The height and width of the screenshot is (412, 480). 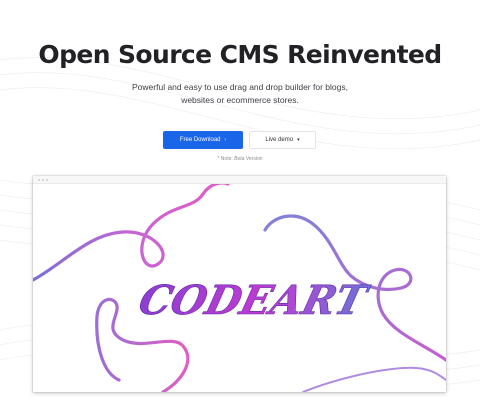 I want to click on note-emphasis: Beta, so click(x=239, y=159).